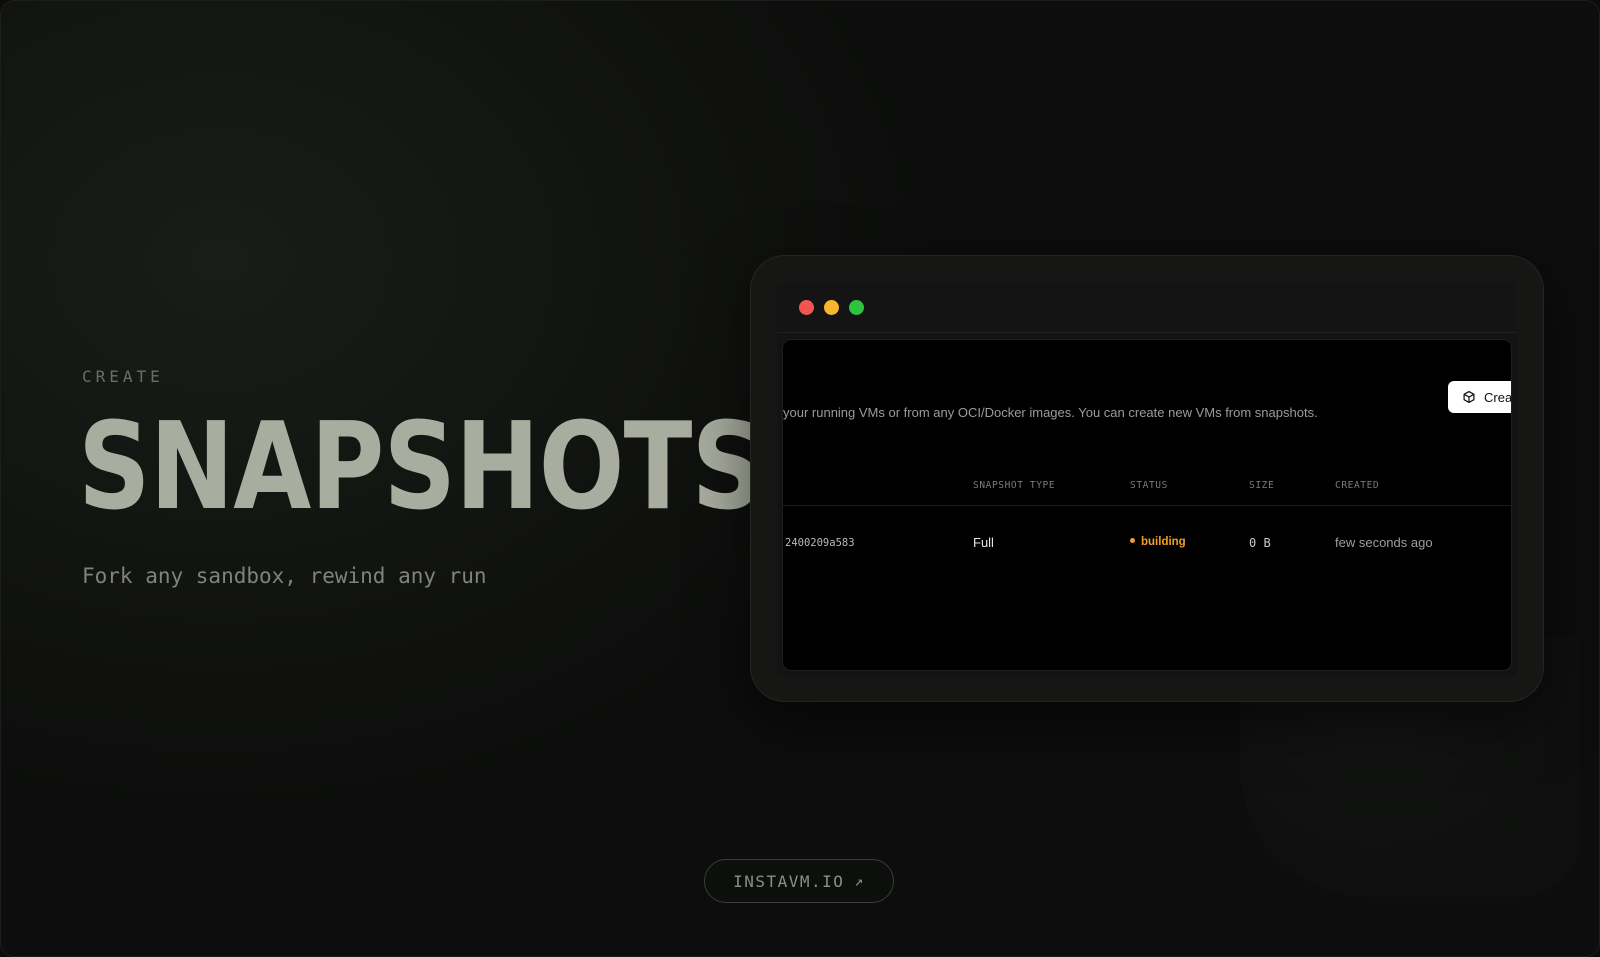 This screenshot has width=1600, height=957. What do you see at coordinates (820, 543) in the screenshot?
I see `snapshot-id: 2400209a583` at bounding box center [820, 543].